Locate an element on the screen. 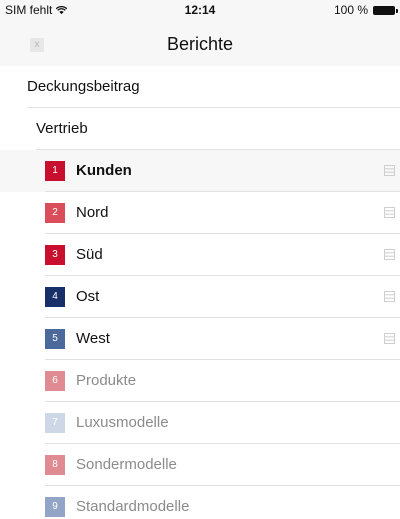 The width and height of the screenshot is (400, 519). page-title: Berichte is located at coordinates (200, 44).